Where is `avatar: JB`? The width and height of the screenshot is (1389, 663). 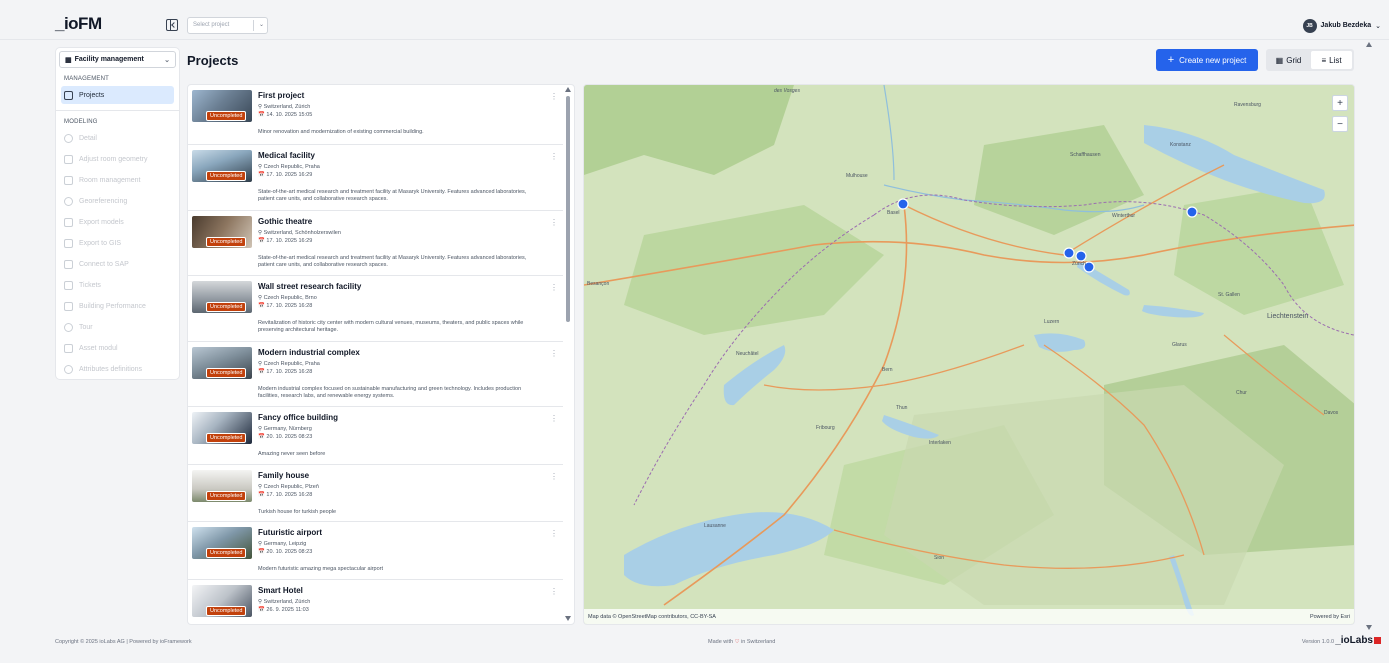 avatar: JB is located at coordinates (1309, 25).